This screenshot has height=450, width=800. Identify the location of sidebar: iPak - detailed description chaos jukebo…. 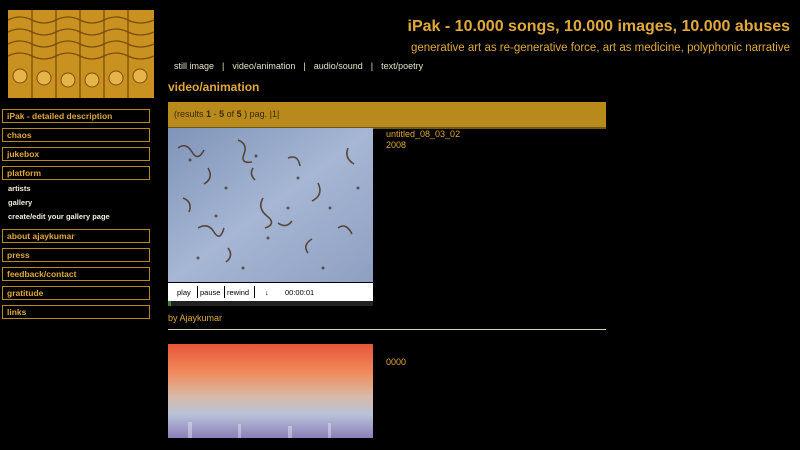
(76, 216).